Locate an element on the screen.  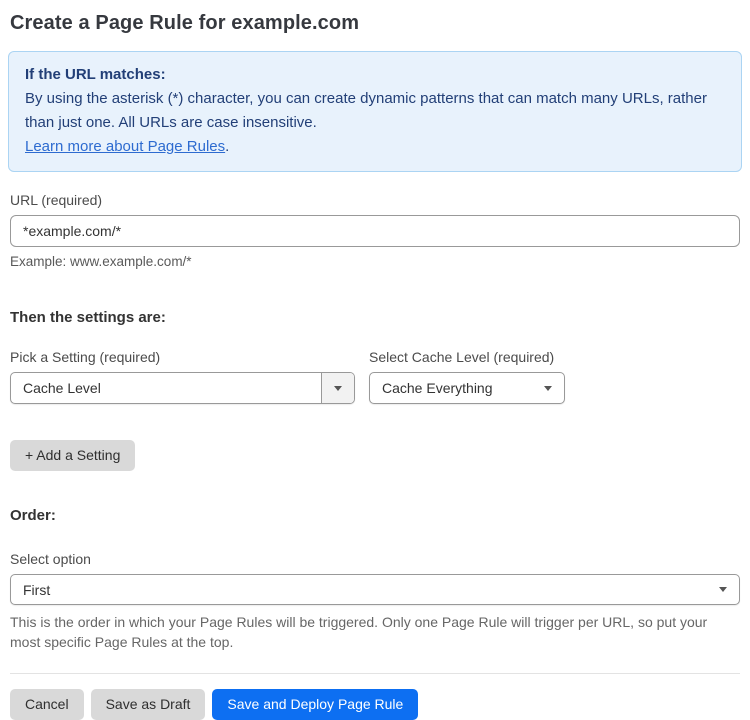
info-box-heading: If the URL matches: is located at coordinates (95, 74).